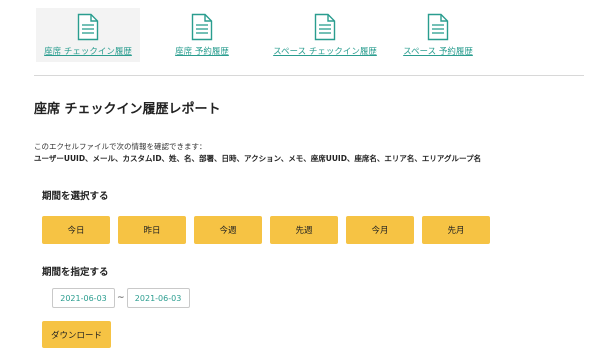  I want to click on specify-period-label: 期間を指定する, so click(75, 272).